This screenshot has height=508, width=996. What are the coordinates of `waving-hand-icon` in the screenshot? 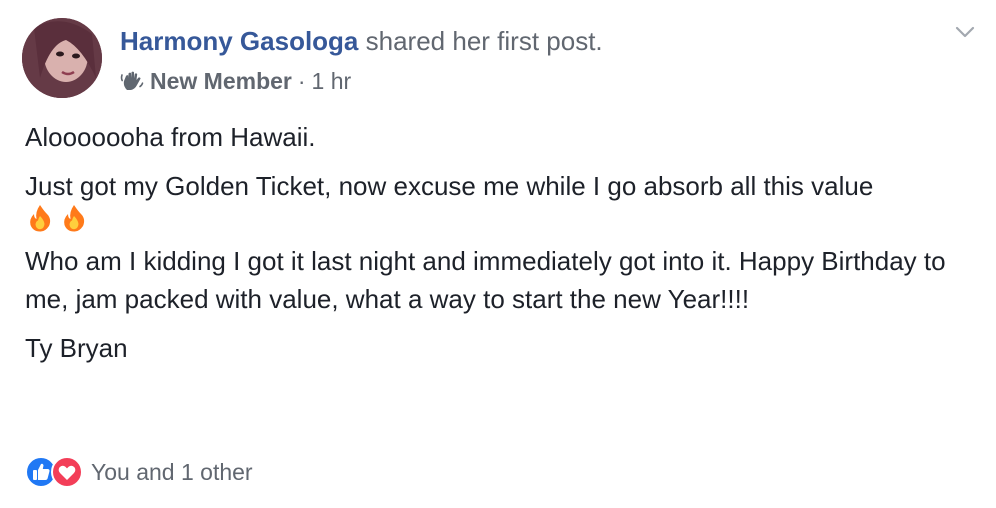 It's located at (132, 80).